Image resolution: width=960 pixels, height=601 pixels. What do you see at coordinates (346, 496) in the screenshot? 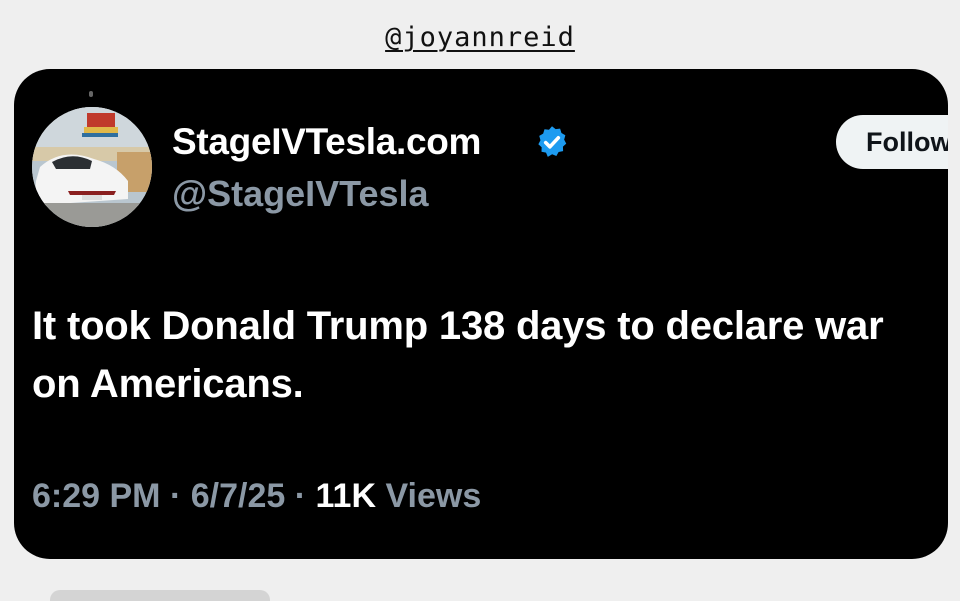
I see `views-count: 11K` at bounding box center [346, 496].